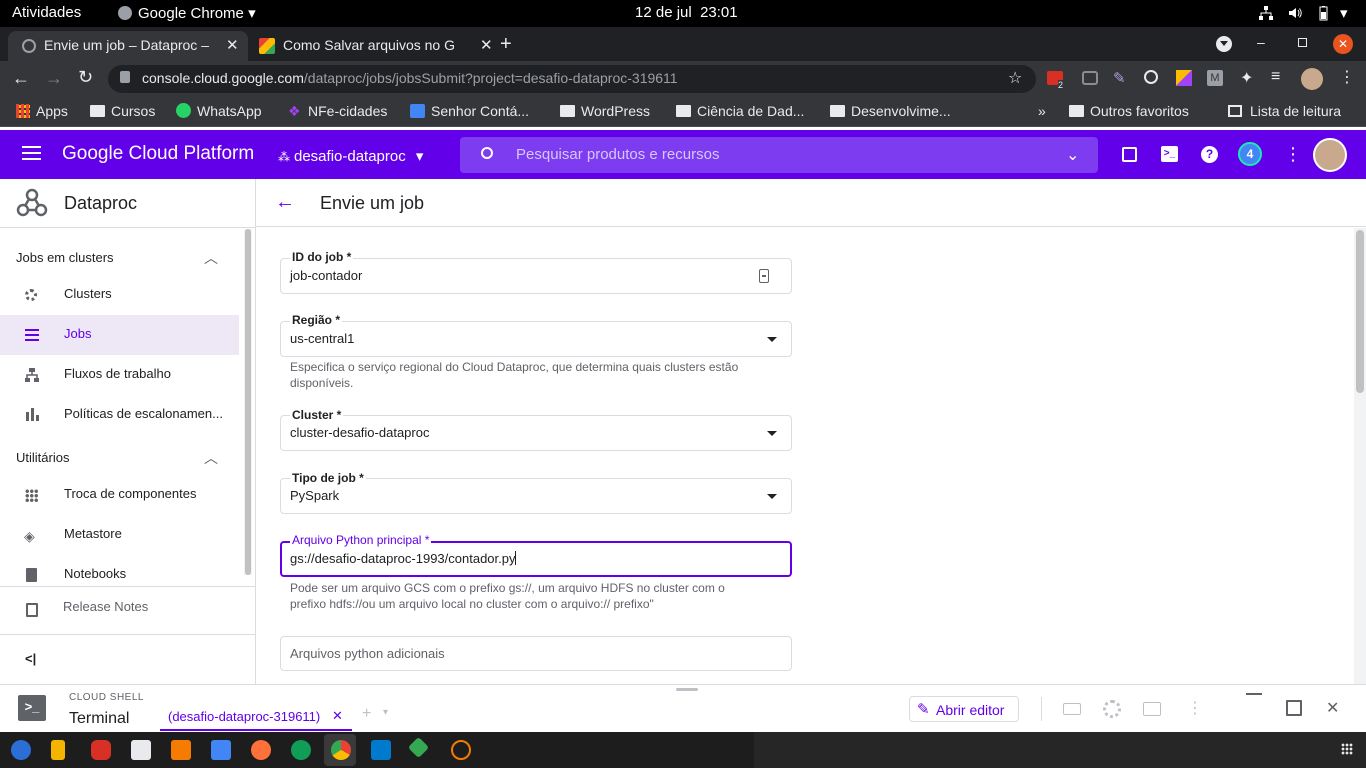 This screenshot has height=768, width=1366. Describe the element at coordinates (536, 339) in the screenshot. I see `region-select: us-central1` at that location.